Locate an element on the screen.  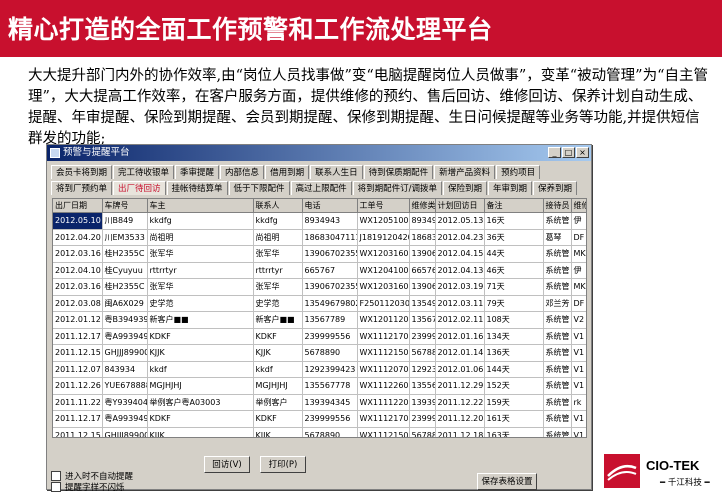
tab-r2-2: 挂帐待结算单 is located at coordinates (197, 188).